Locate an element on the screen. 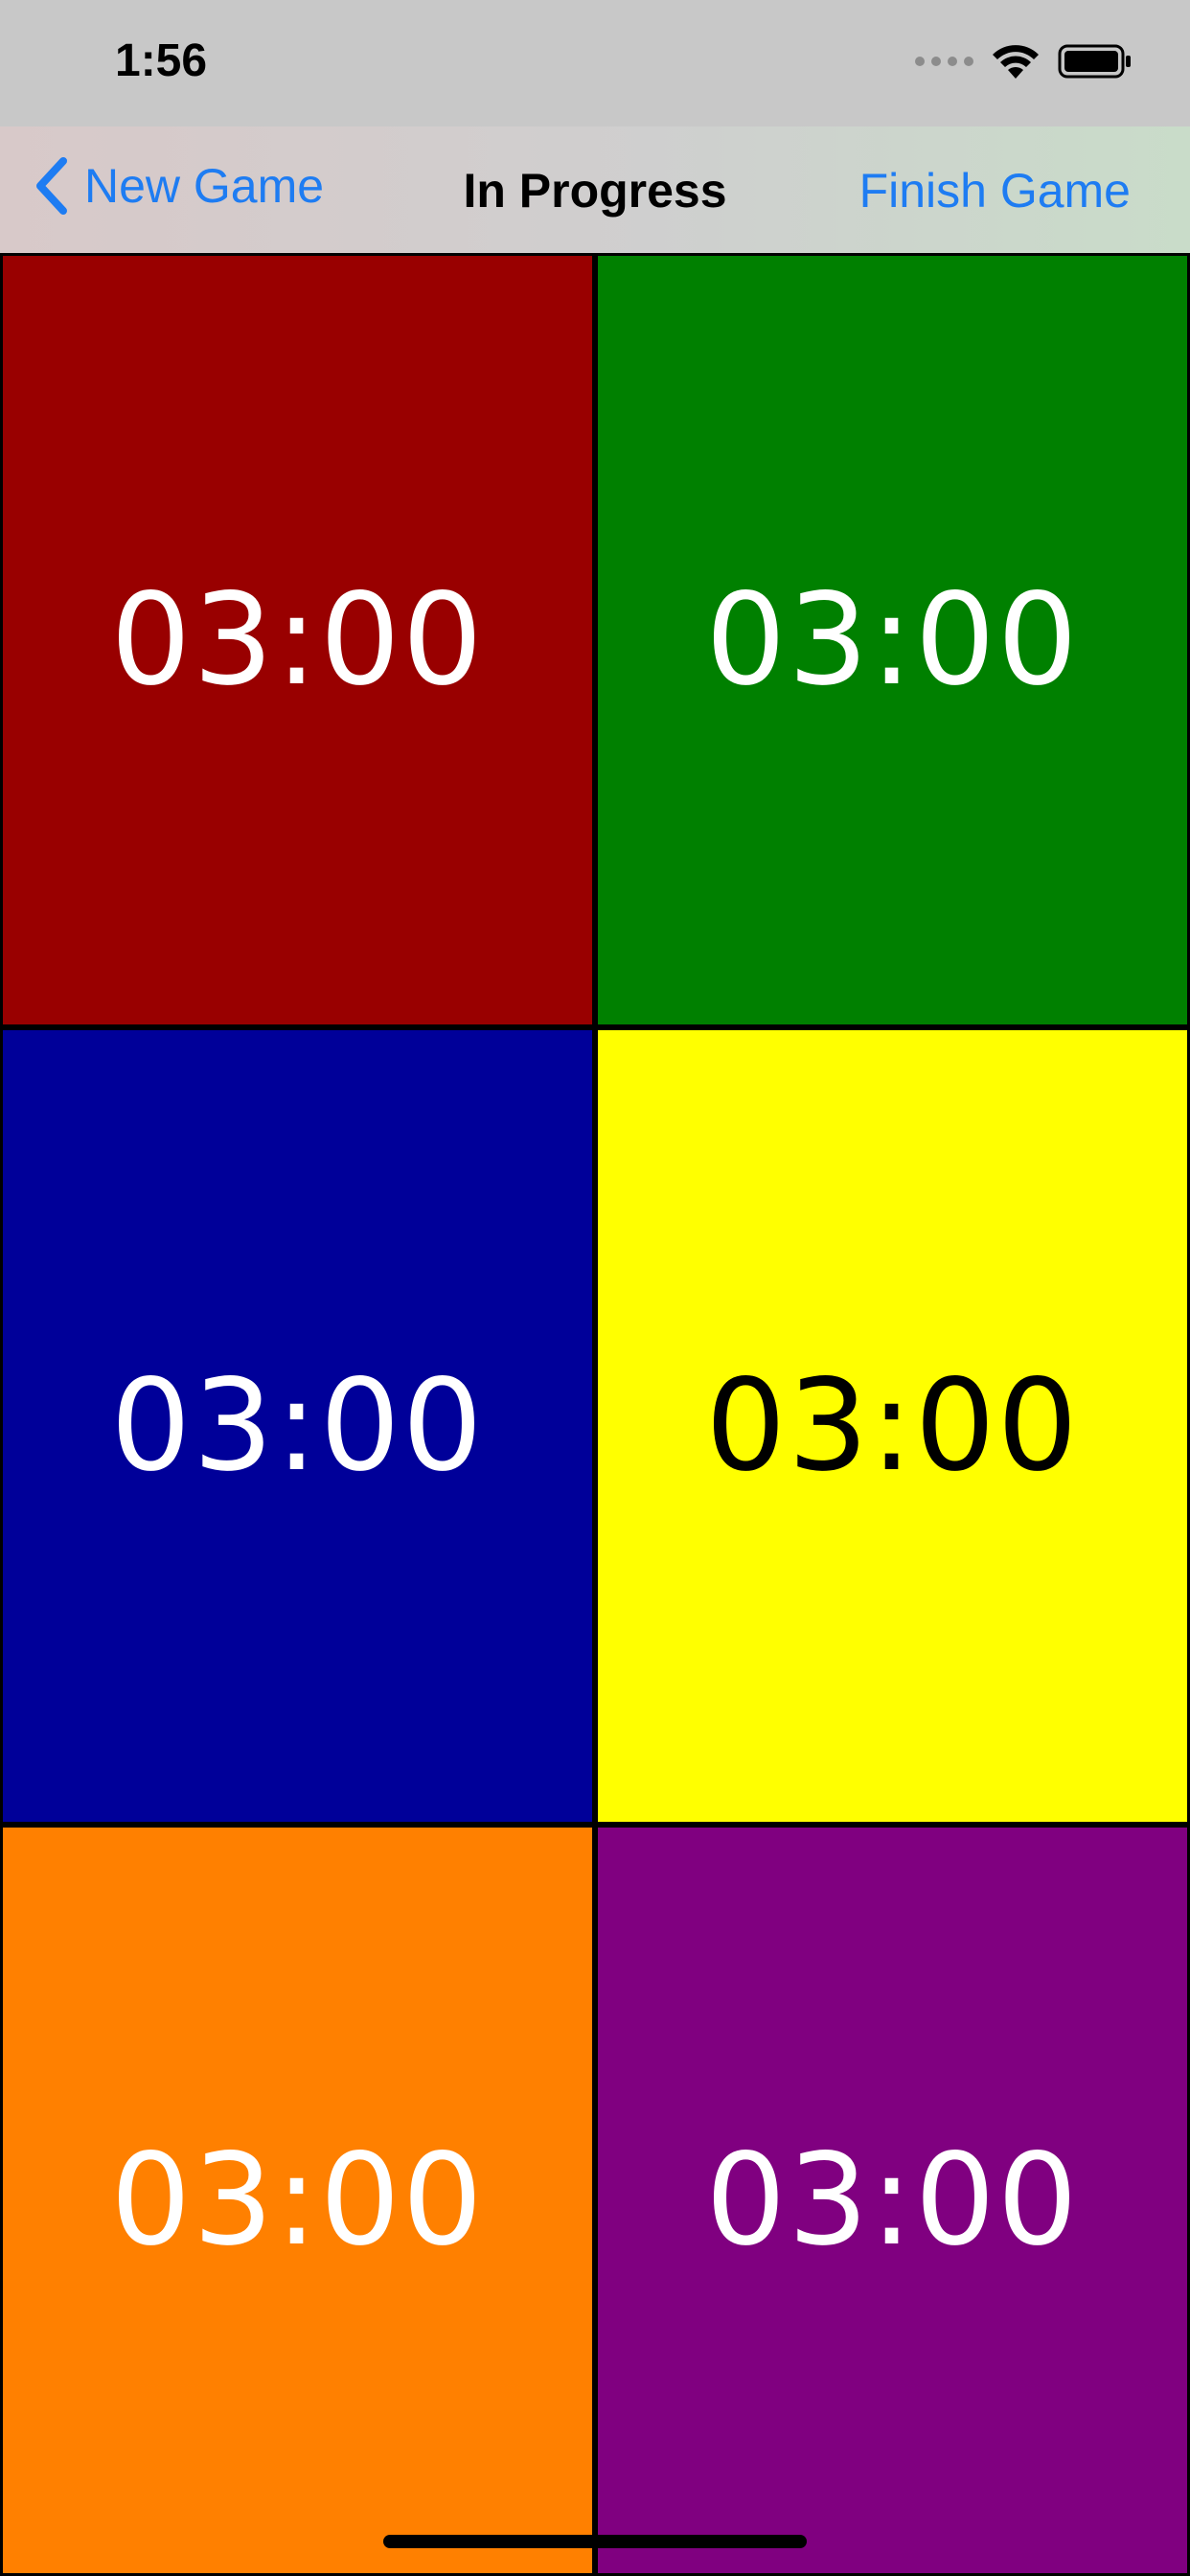  status-icons is located at coordinates (1024, 61).